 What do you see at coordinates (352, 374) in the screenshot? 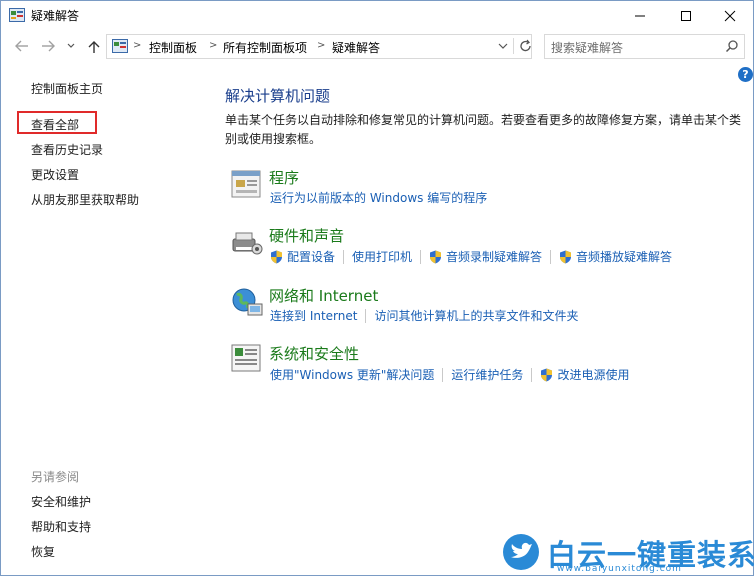
I see `link-windows-update: 使用"Windows 更新"解决问题` at bounding box center [352, 374].